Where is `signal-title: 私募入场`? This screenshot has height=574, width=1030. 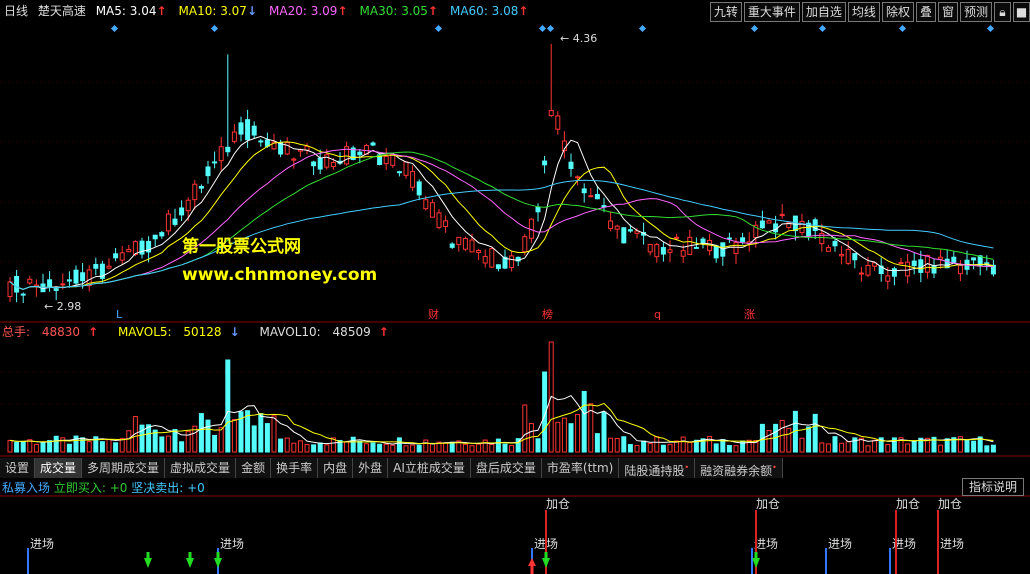 signal-title: 私募入场 is located at coordinates (26, 488).